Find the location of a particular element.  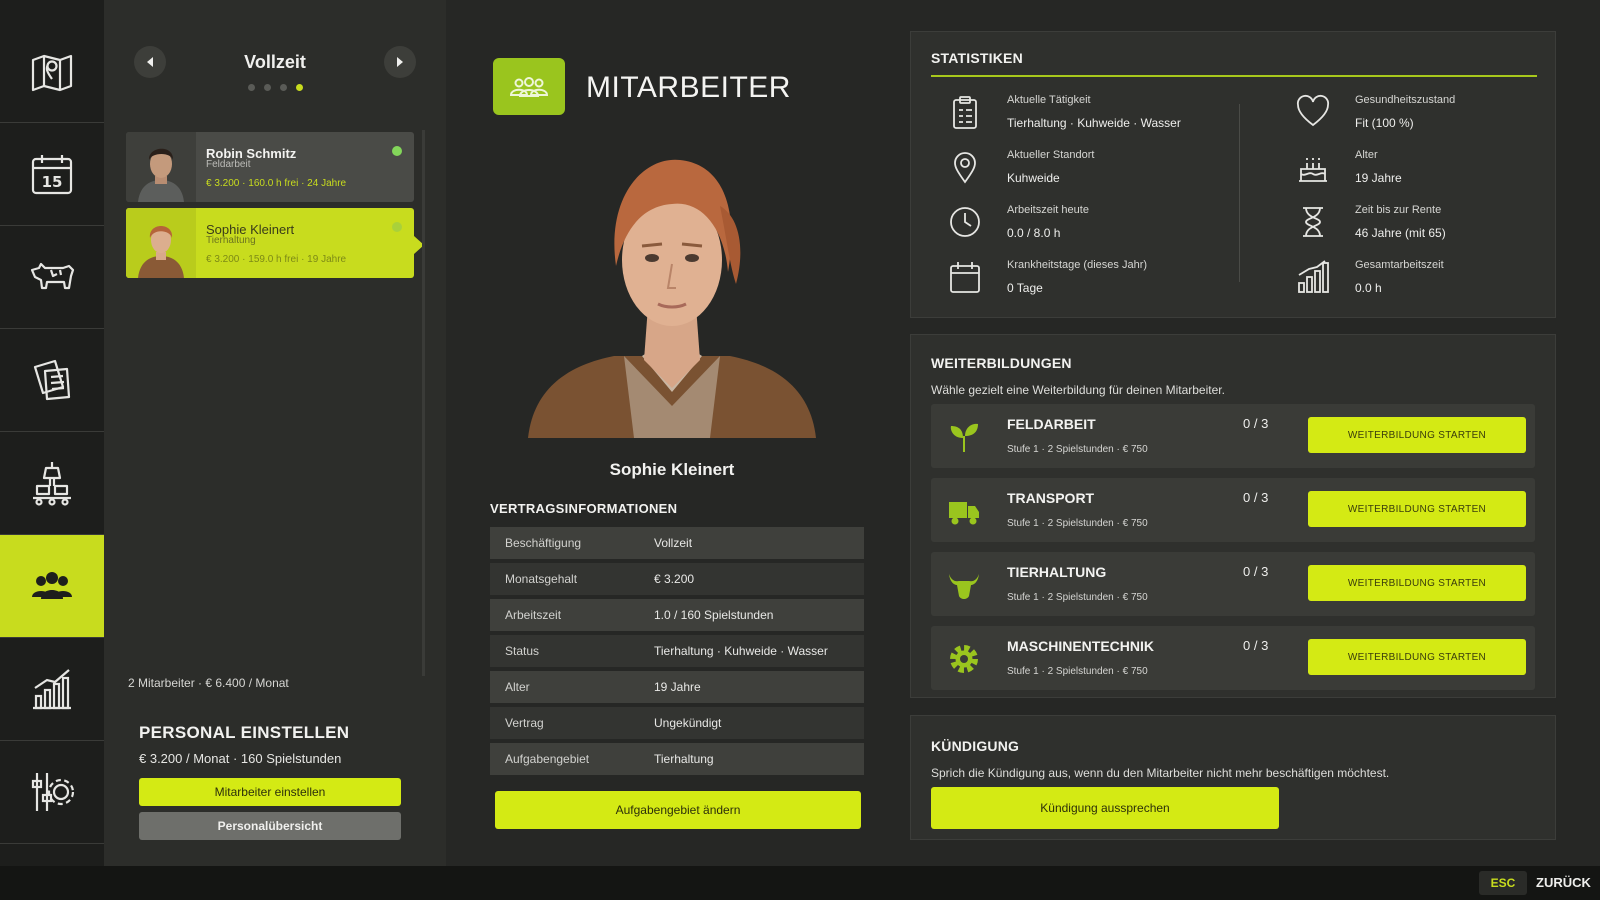

statistics-title: STATISTIKEN is located at coordinates (977, 58).